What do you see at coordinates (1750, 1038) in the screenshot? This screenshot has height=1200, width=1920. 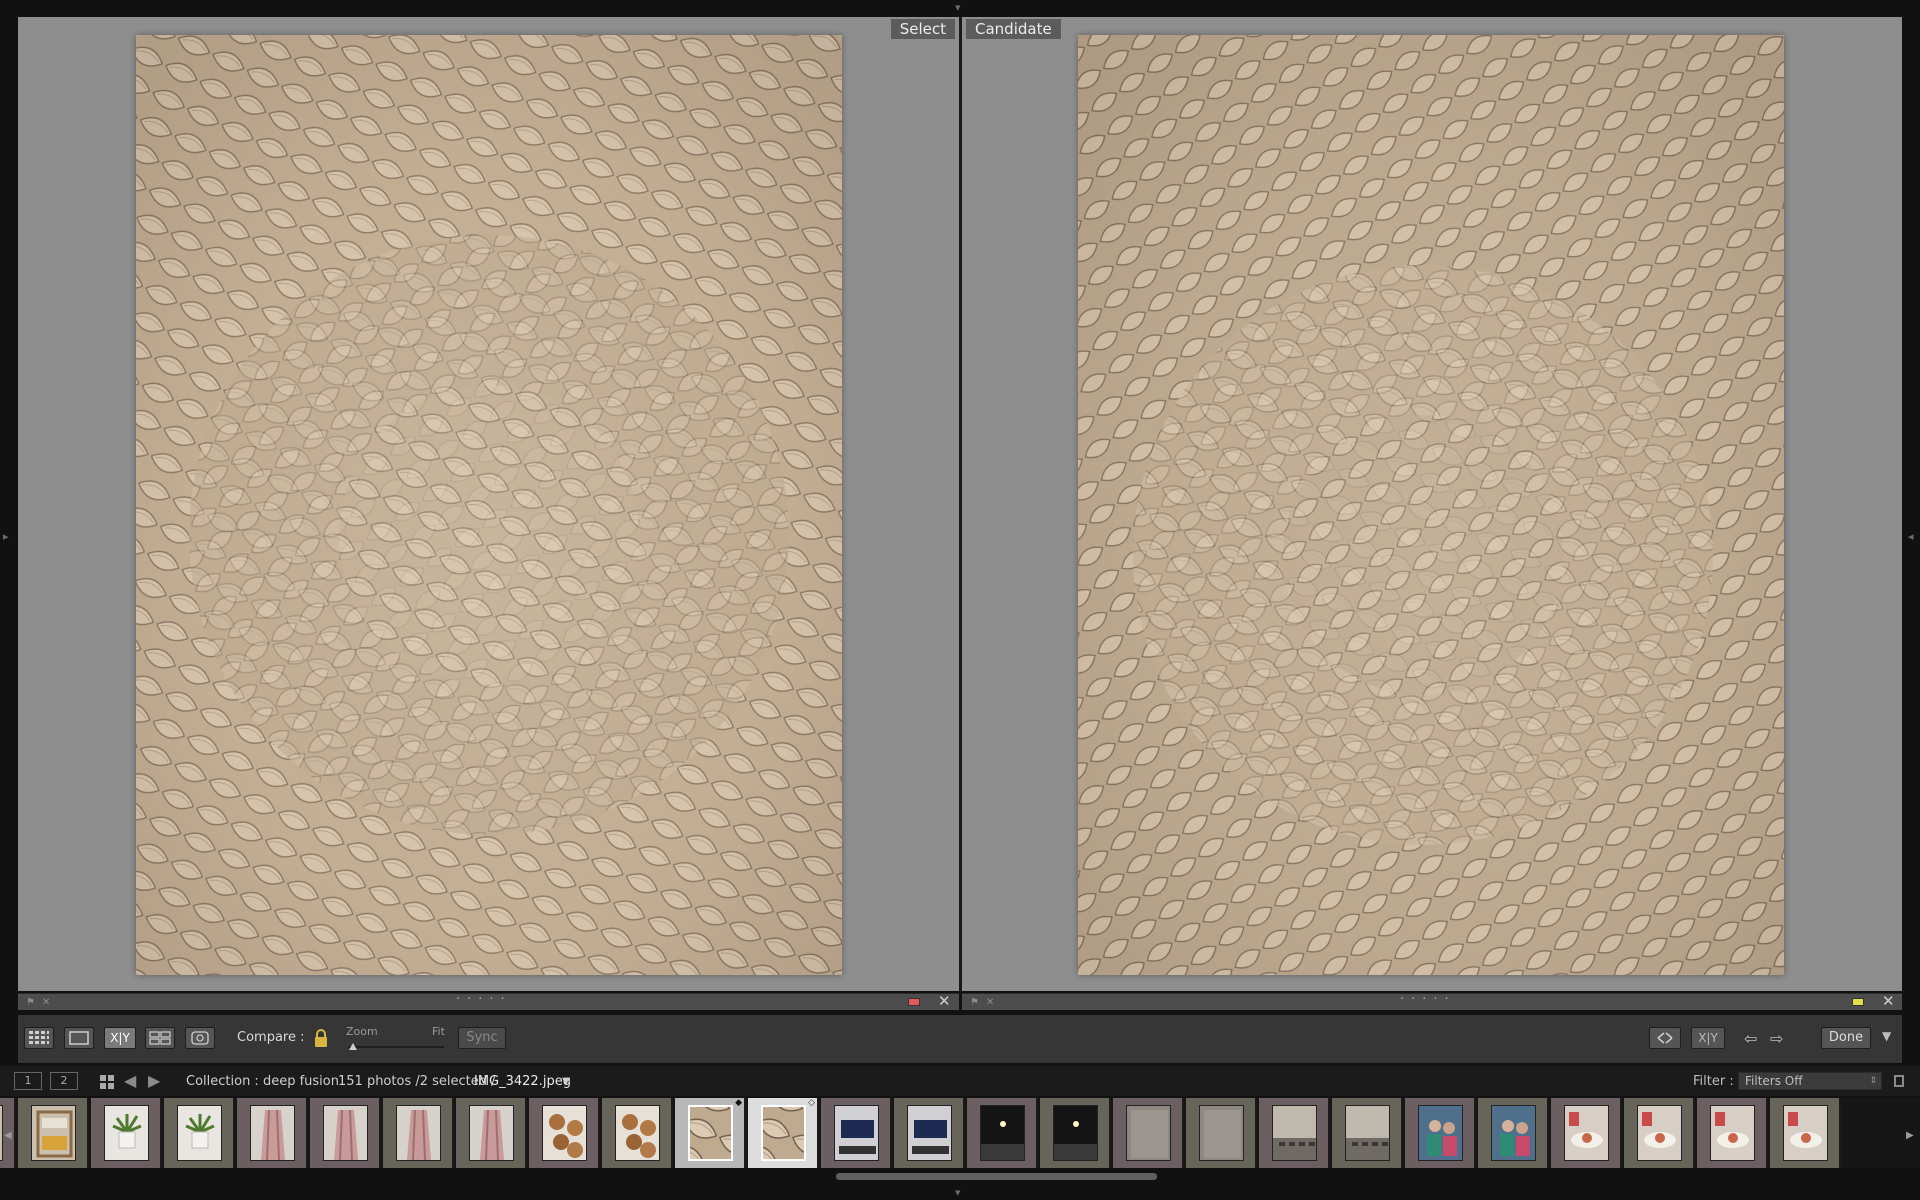 I see `previous-photo-icon: ⇦` at bounding box center [1750, 1038].